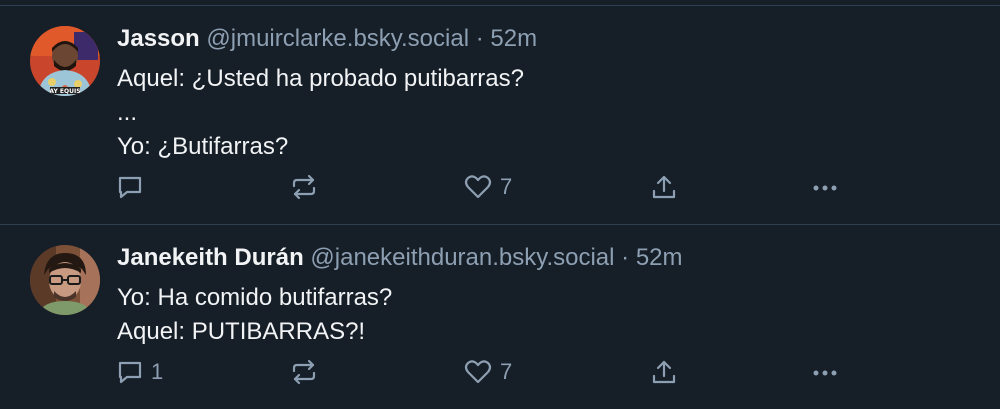 The height and width of the screenshot is (409, 1000). I want to click on author-handle: @jmuirclarke.bsky.social, so click(337, 38).